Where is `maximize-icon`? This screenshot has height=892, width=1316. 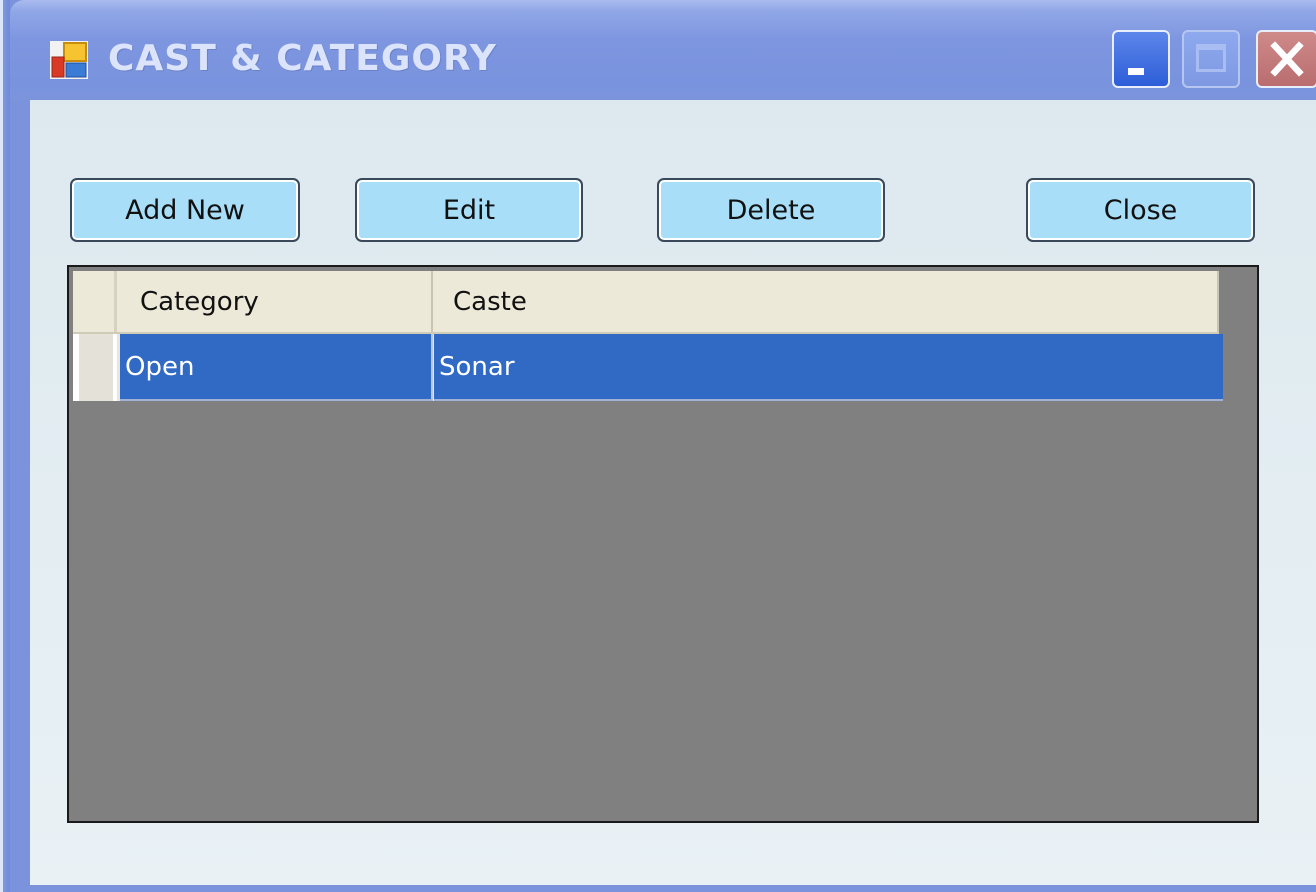 maximize-icon is located at coordinates (1211, 58).